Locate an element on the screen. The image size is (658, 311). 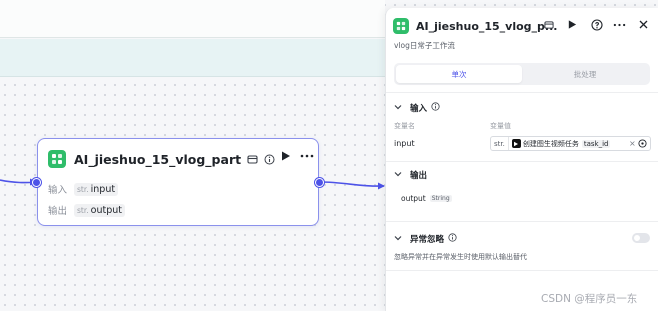
help-icon is located at coordinates (597, 25).